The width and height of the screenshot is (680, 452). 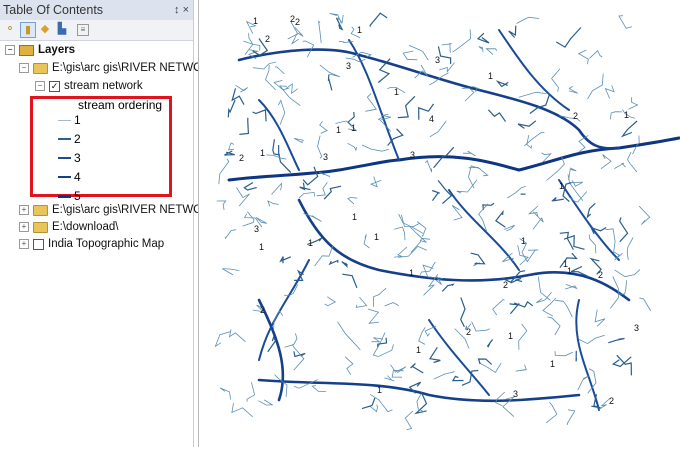 What do you see at coordinates (69, 139) in the screenshot?
I see `legend-class-2: 2` at bounding box center [69, 139].